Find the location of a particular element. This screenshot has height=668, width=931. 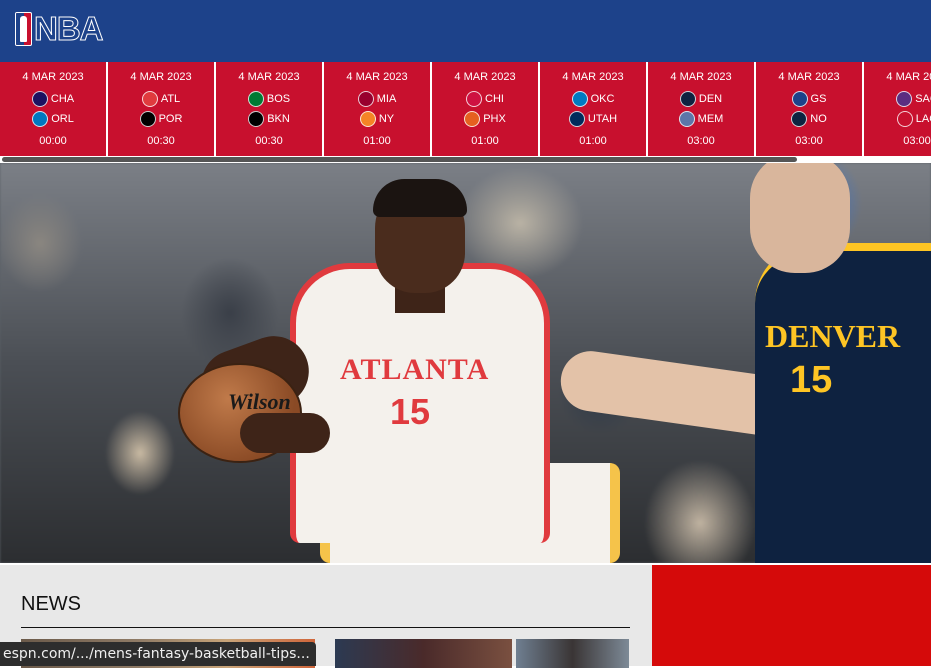

team-abbr: GS is located at coordinates (819, 99).